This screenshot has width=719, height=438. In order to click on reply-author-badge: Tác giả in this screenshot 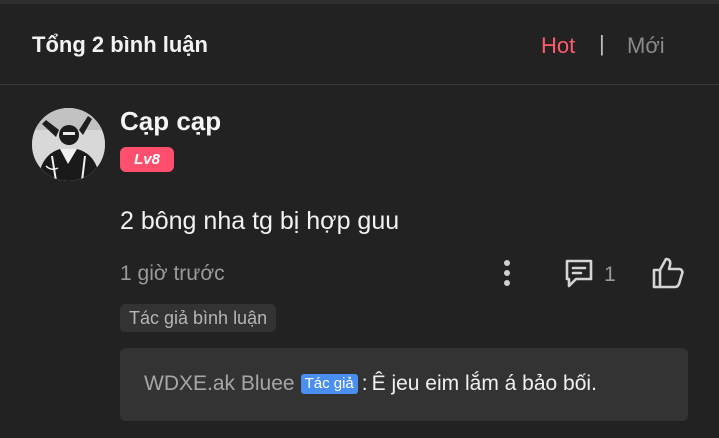, I will do `click(329, 384)`.